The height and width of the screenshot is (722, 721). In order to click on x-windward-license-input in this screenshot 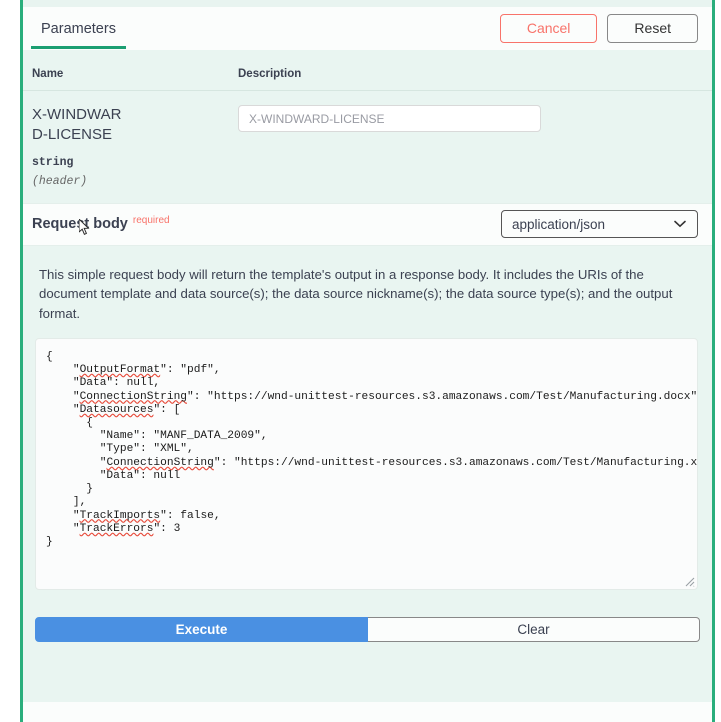, I will do `click(389, 118)`.